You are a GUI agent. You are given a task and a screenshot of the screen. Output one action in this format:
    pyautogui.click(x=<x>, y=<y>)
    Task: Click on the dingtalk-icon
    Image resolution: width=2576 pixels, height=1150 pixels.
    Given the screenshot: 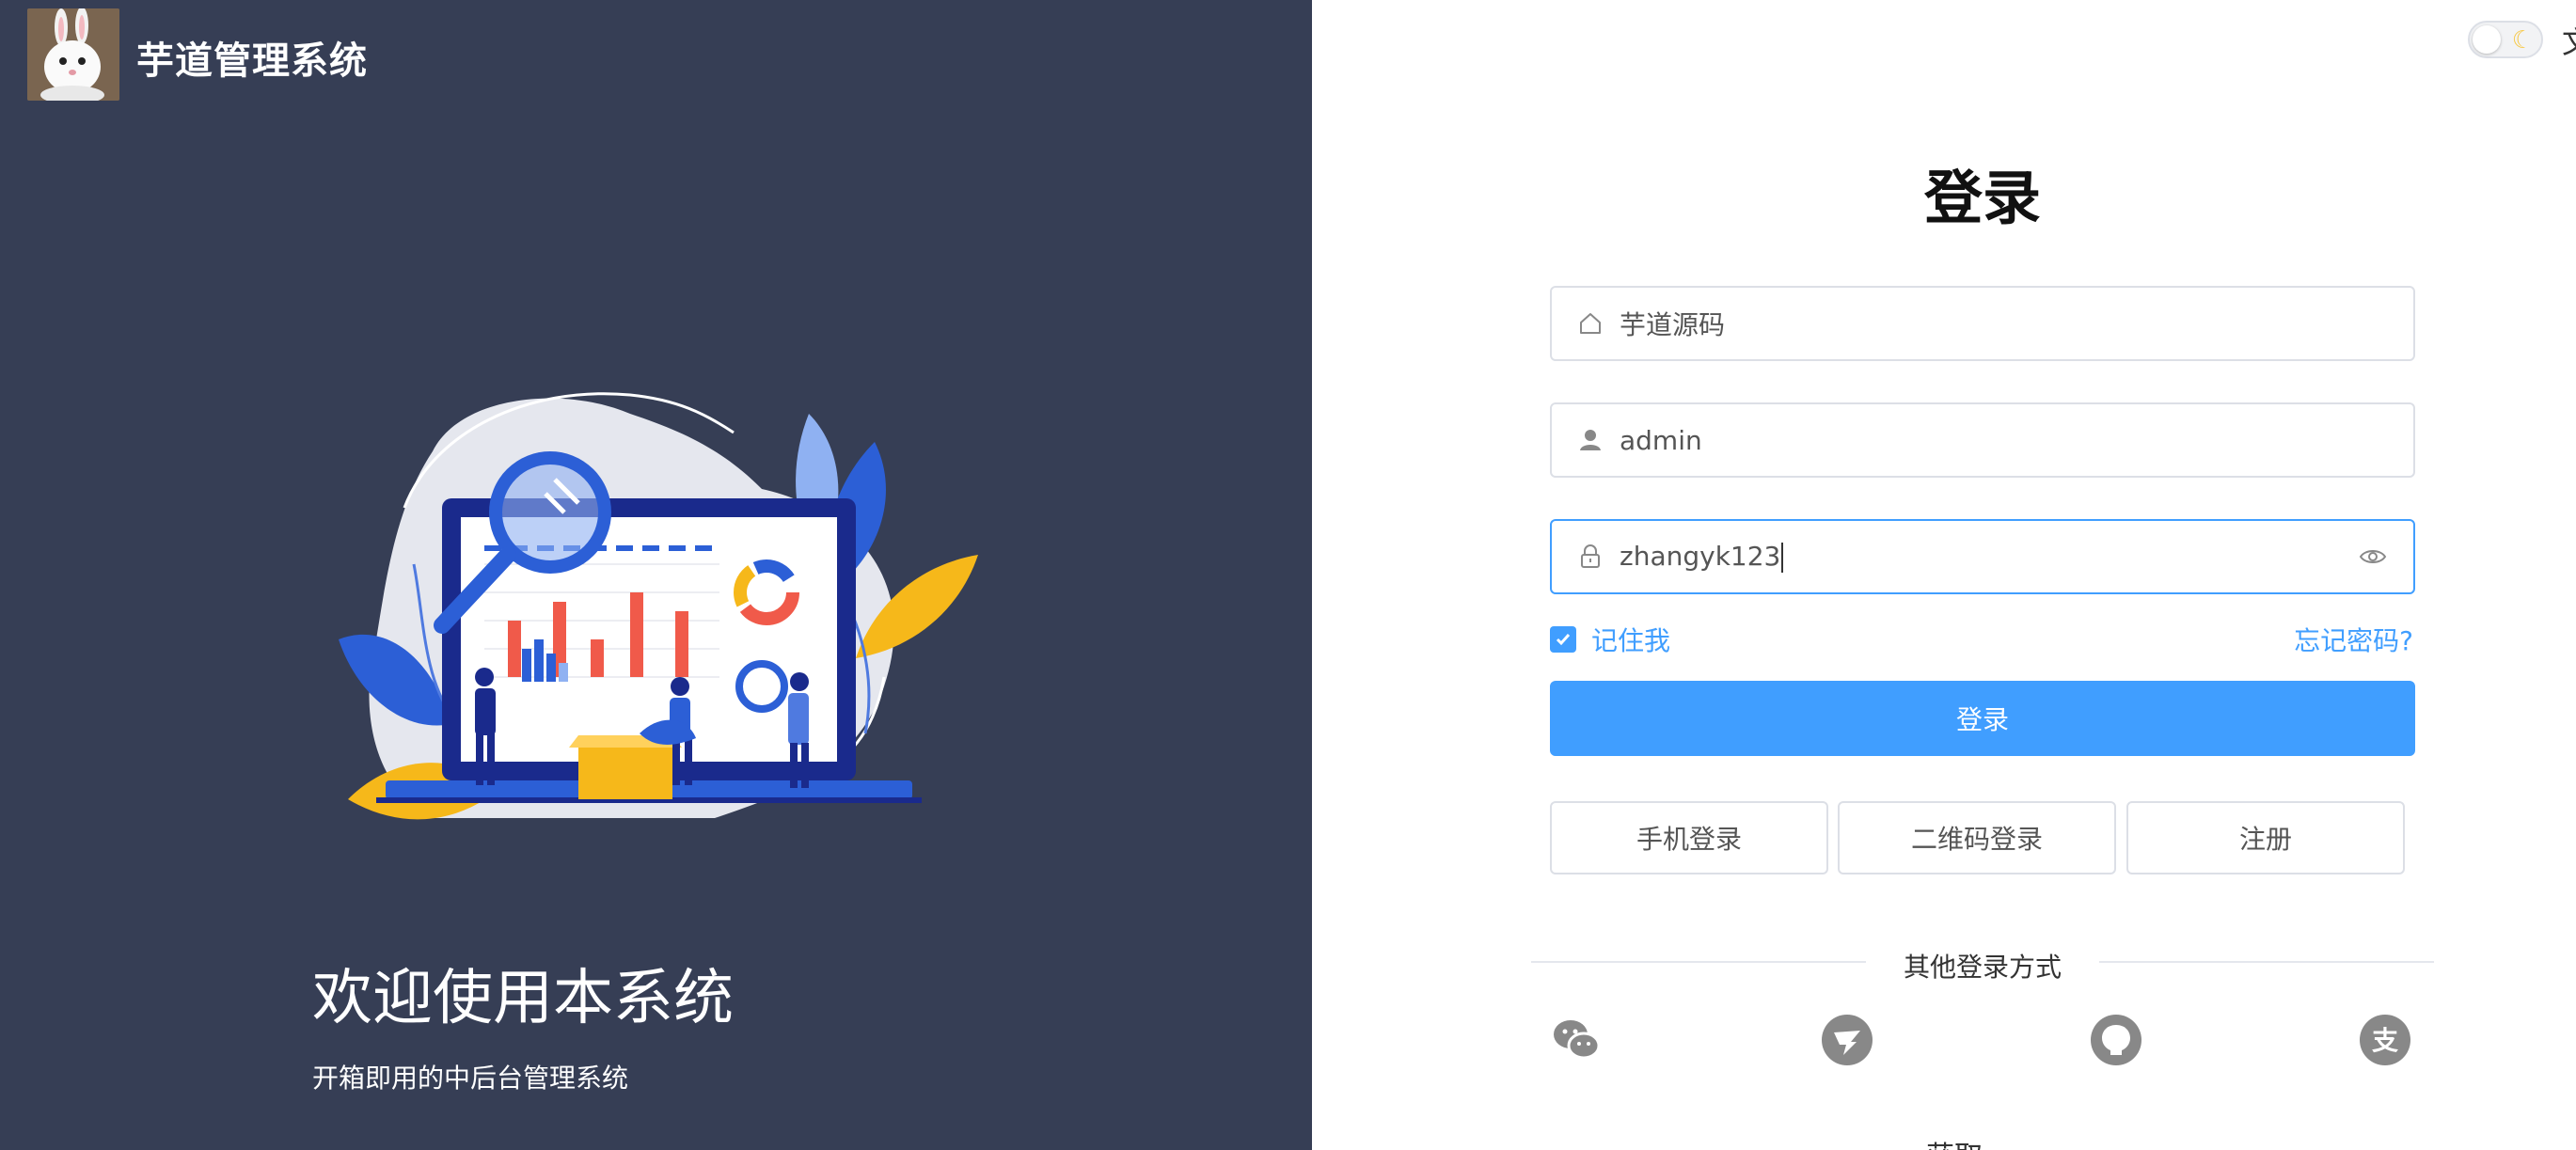 What is the action you would take?
    pyautogui.click(x=1847, y=1040)
    